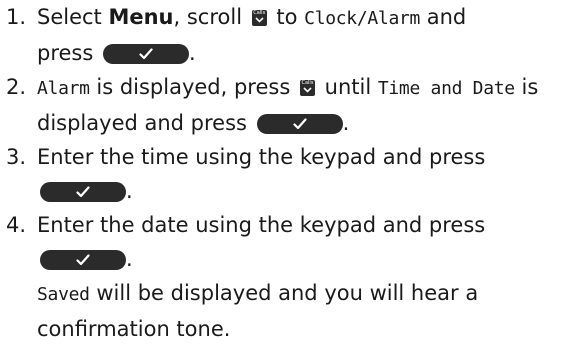 The height and width of the screenshot is (346, 578). What do you see at coordinates (141, 17) in the screenshot?
I see `menu-key-name: Menu` at bounding box center [141, 17].